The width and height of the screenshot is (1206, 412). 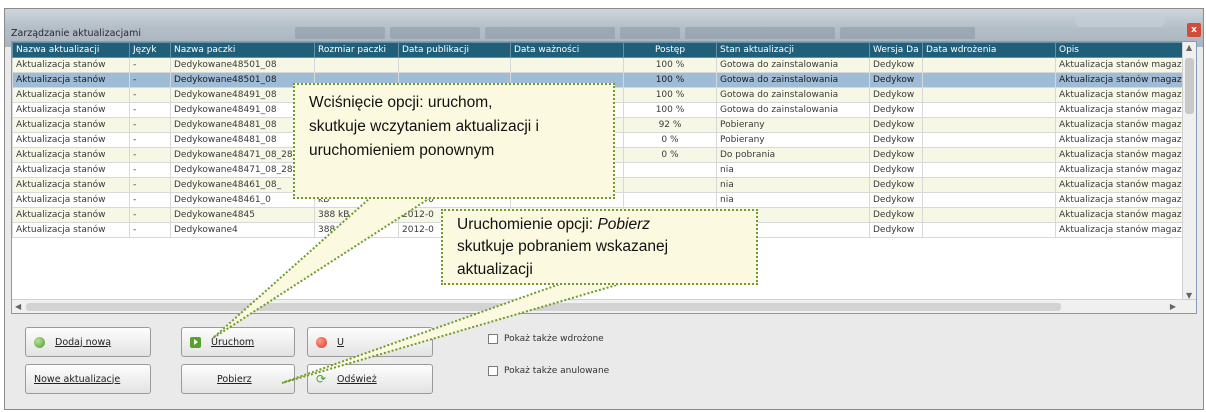 What do you see at coordinates (495, 269) in the screenshot?
I see `download-callout-line-3: aktualizacji` at bounding box center [495, 269].